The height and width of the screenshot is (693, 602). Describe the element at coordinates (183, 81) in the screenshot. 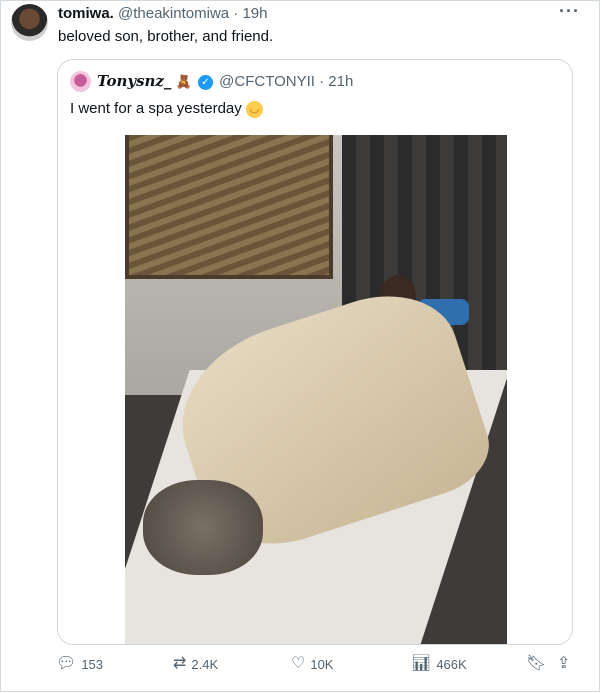

I see `teddy-bear-icon: 🧸` at that location.